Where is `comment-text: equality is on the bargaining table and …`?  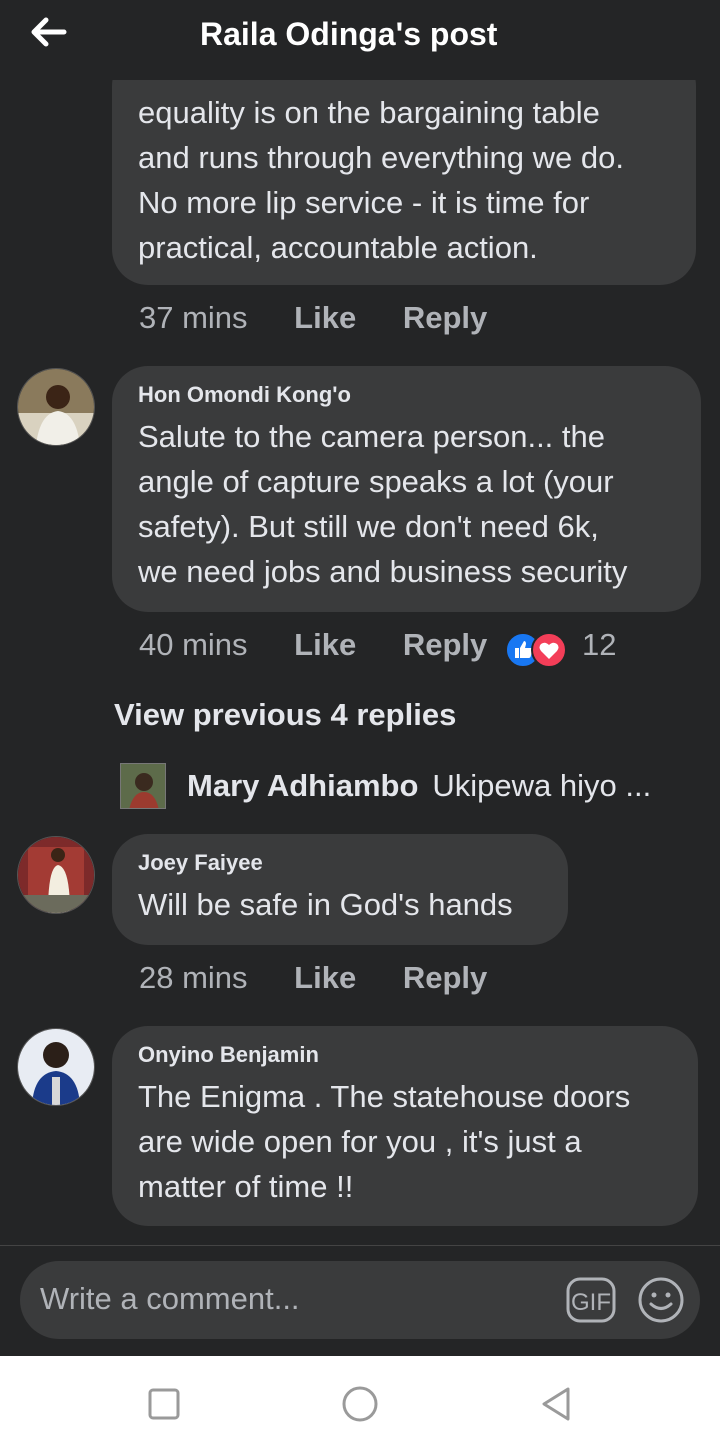
comment-text: equality is on the bargaining table and … is located at coordinates (381, 180).